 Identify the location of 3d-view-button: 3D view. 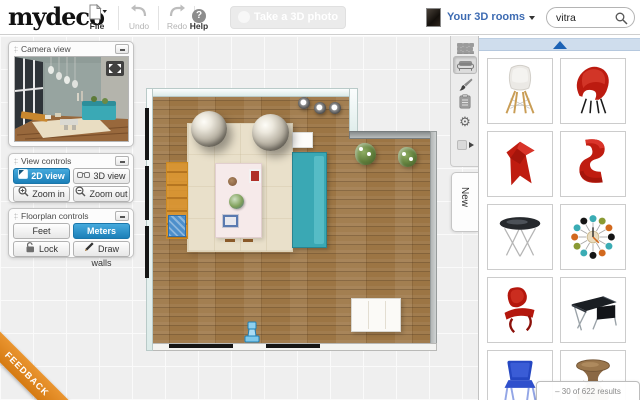
(101, 176).